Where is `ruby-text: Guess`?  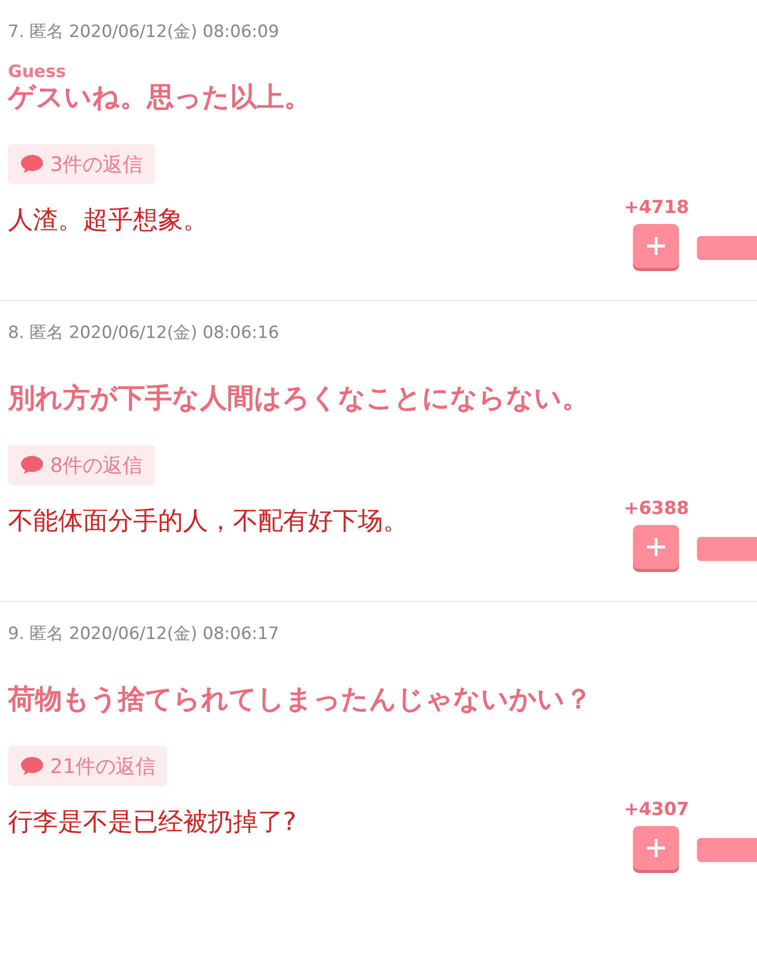 ruby-text: Guess is located at coordinates (37, 72).